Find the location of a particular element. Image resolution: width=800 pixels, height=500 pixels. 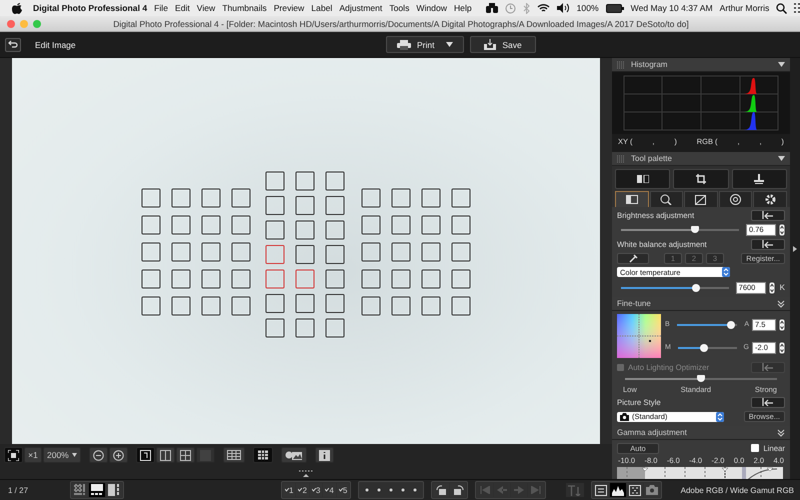

back-button is located at coordinates (13, 45).